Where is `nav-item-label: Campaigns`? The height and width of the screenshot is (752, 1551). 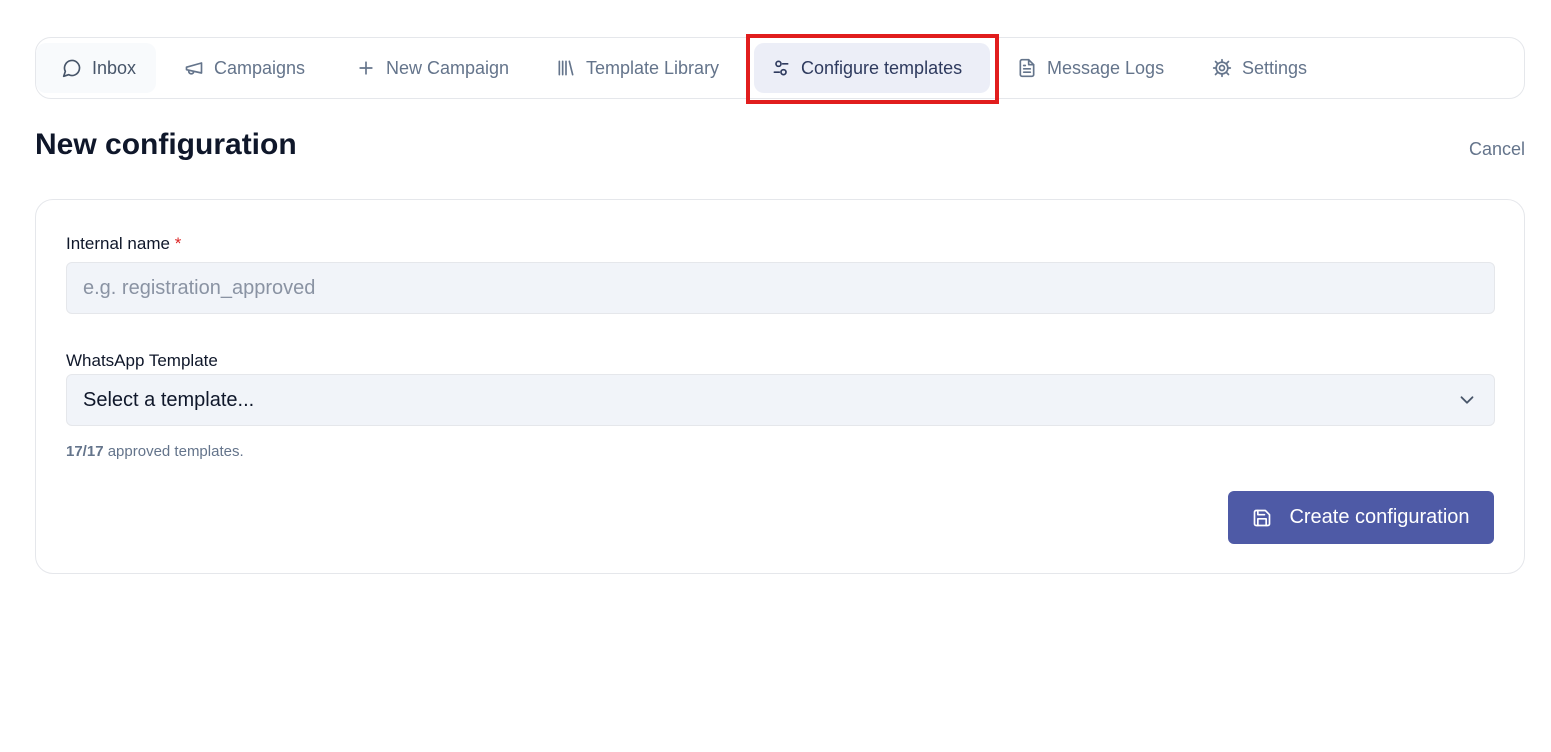 nav-item-label: Campaigns is located at coordinates (260, 67).